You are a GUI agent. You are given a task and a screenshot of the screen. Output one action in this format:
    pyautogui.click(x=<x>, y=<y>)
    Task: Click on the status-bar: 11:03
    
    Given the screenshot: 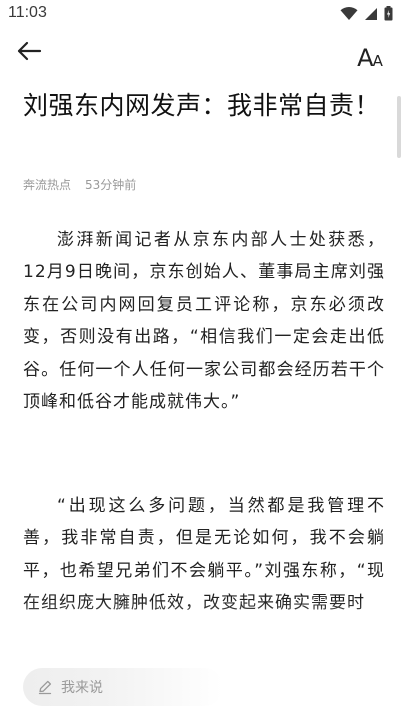 What is the action you would take?
    pyautogui.click(x=201, y=14)
    